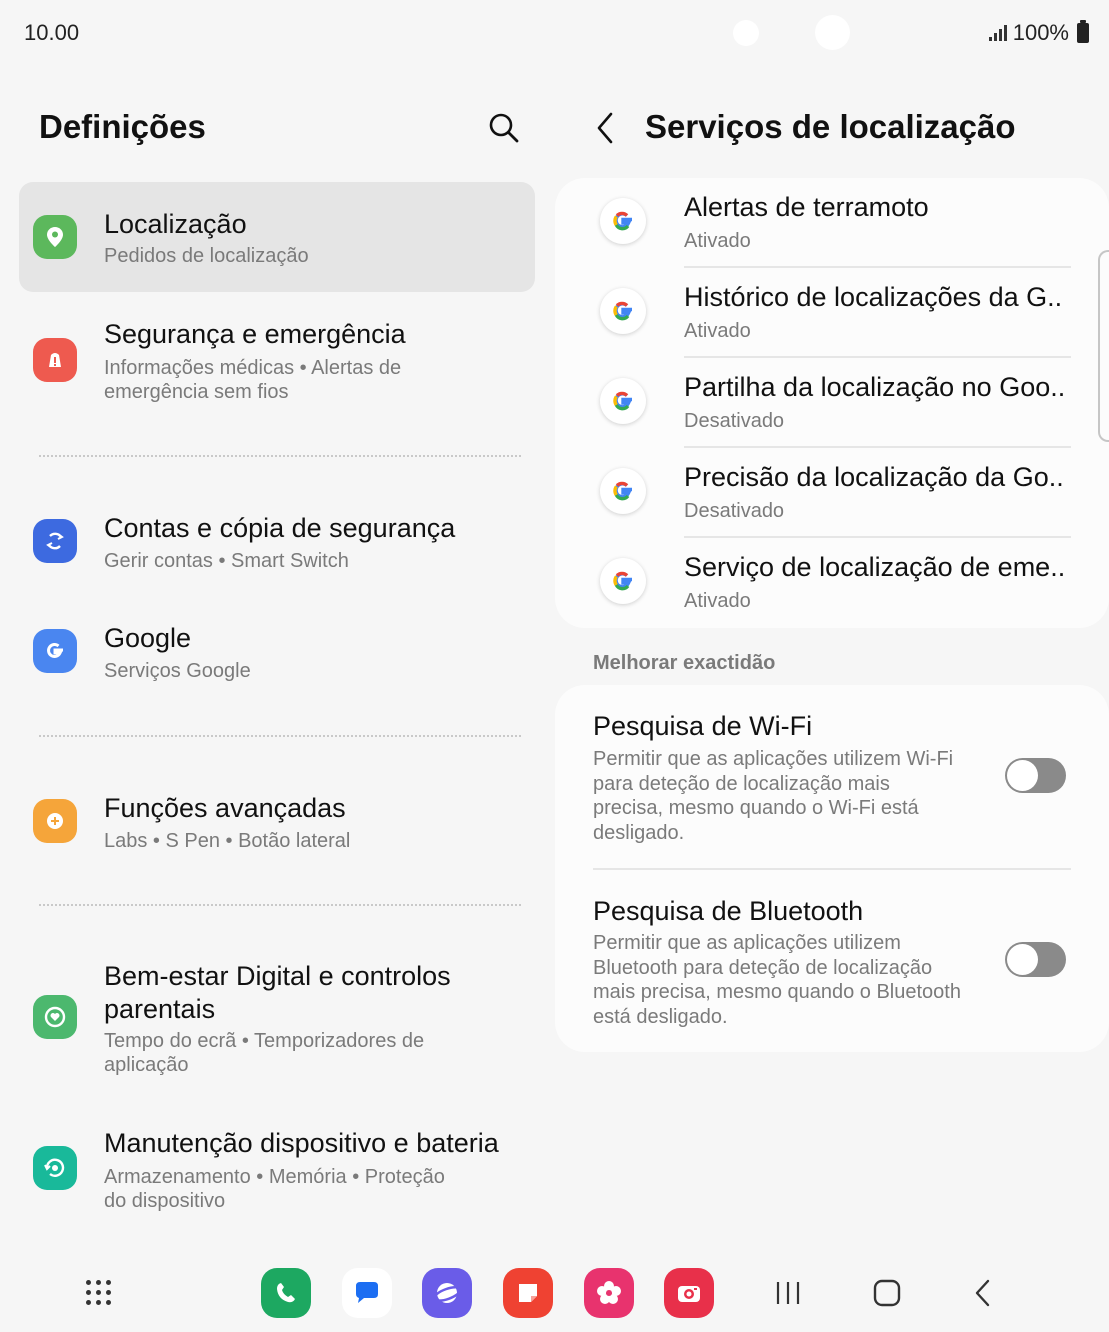 This screenshot has width=1109, height=1332. Describe the element at coordinates (55, 1168) in the screenshot. I see `device-care-icon` at that location.